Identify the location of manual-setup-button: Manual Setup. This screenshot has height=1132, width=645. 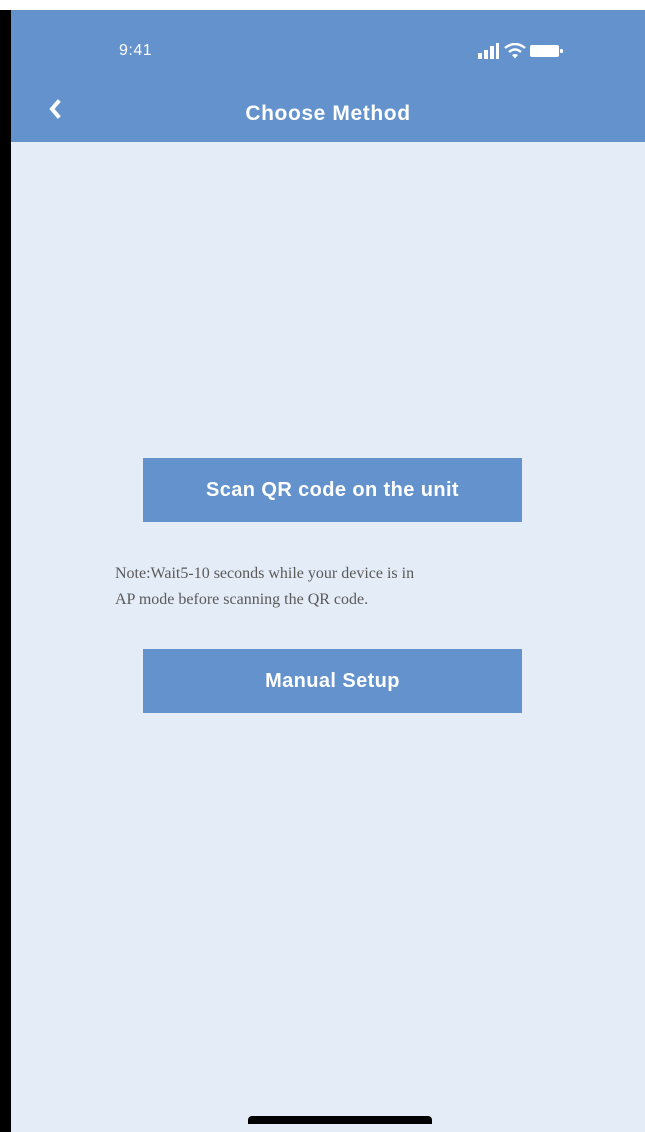
(332, 681).